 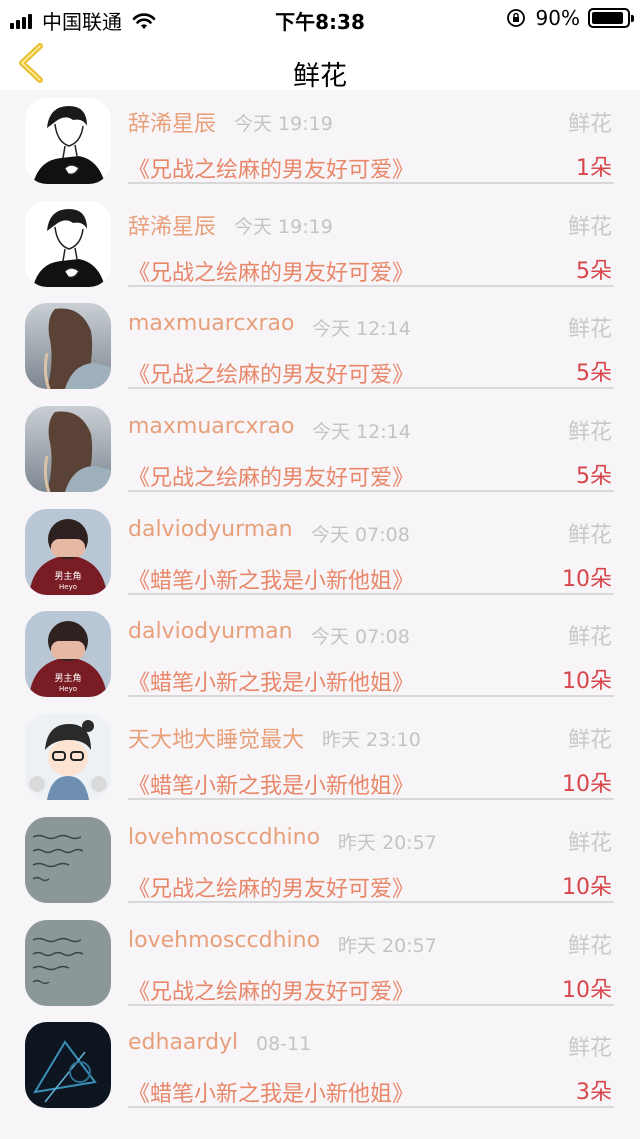 What do you see at coordinates (216, 741) in the screenshot?
I see `user-name: 天大地大睡觉最大` at bounding box center [216, 741].